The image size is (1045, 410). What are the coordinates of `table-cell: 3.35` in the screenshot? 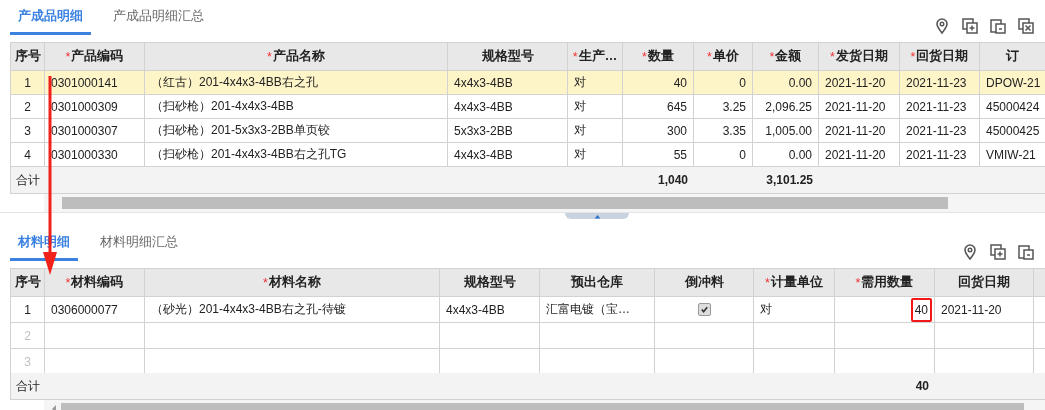 It's located at (723, 131).